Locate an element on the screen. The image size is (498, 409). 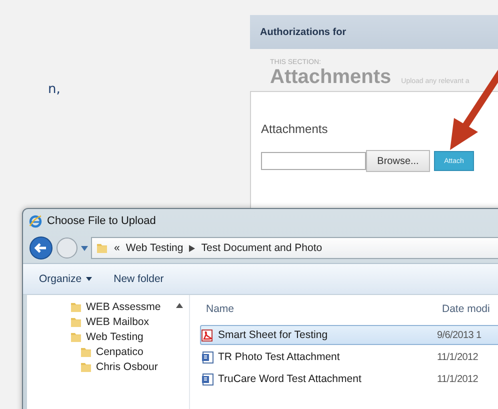
breadcrumb-separator-icon is located at coordinates (192, 248).